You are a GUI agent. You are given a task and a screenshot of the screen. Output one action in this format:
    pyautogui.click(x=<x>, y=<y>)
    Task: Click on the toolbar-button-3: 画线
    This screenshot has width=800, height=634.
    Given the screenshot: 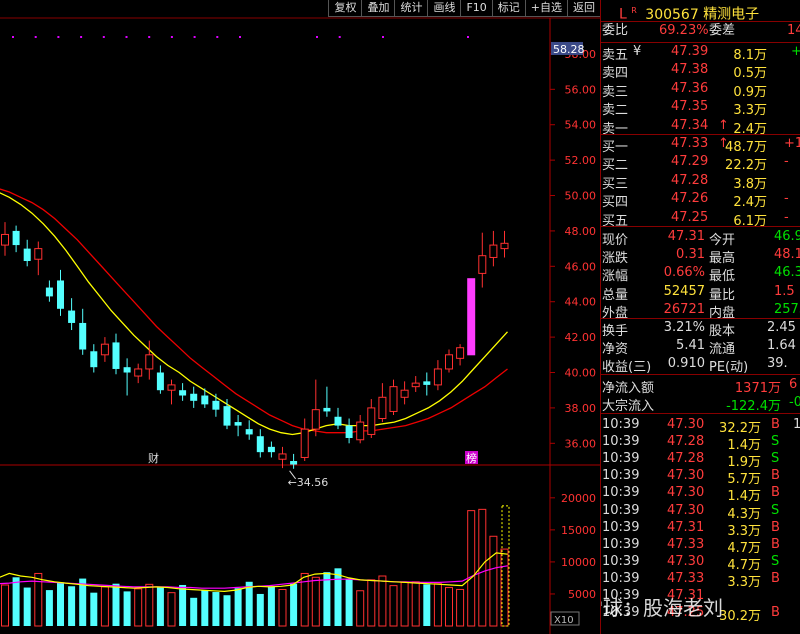 What is the action you would take?
    pyautogui.click(x=444, y=8)
    